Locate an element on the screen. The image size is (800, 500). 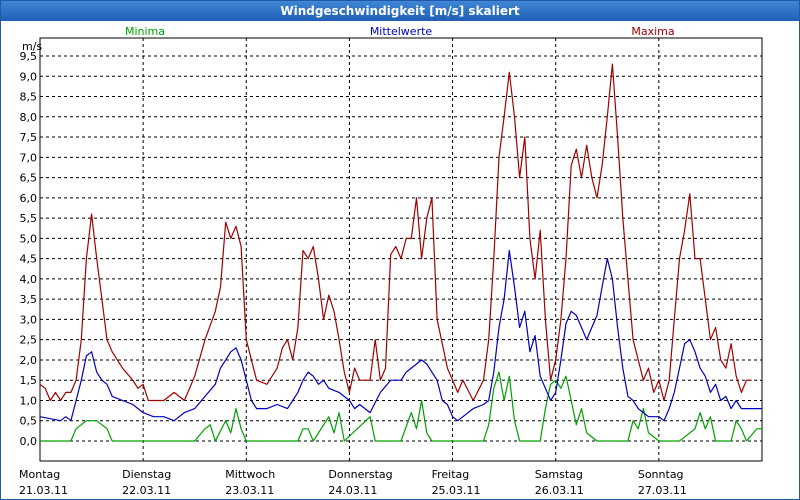
y-tick-label: 8,0 is located at coordinates (29, 117).